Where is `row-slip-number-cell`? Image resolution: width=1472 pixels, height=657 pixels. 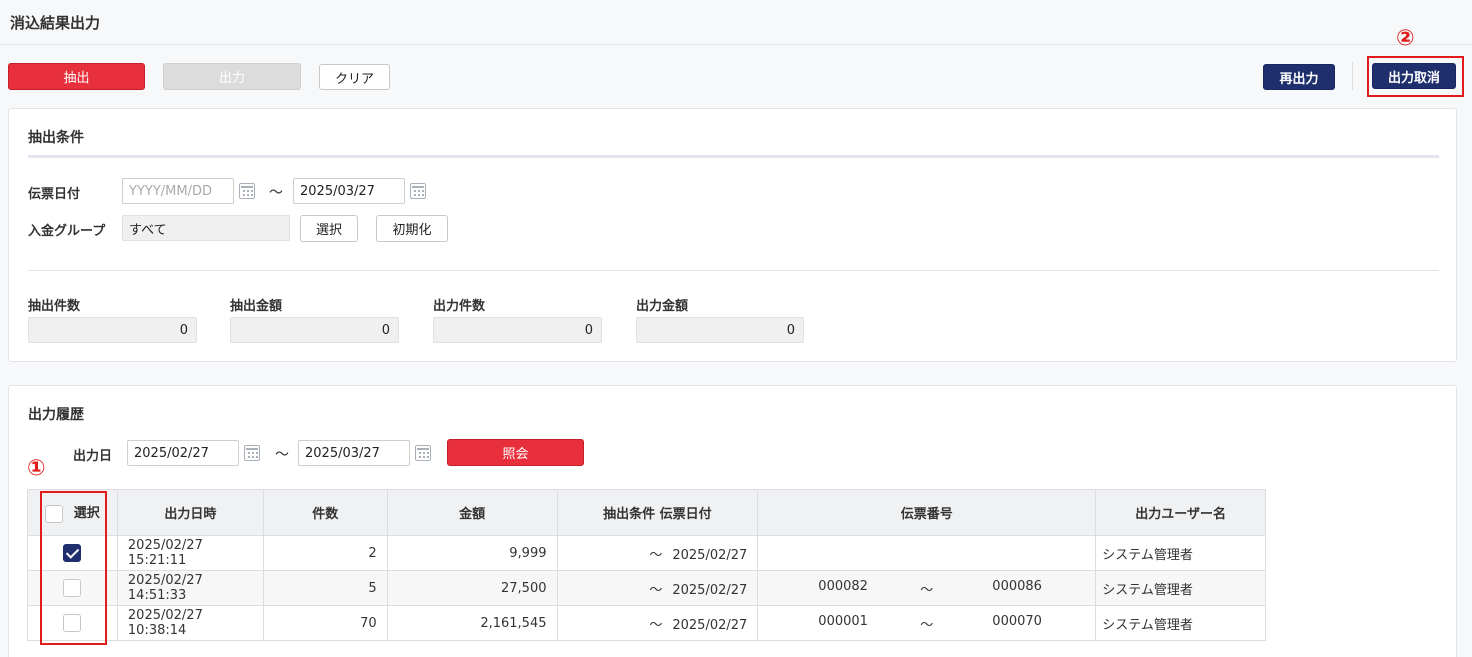
row-slip-number-cell is located at coordinates (927, 553).